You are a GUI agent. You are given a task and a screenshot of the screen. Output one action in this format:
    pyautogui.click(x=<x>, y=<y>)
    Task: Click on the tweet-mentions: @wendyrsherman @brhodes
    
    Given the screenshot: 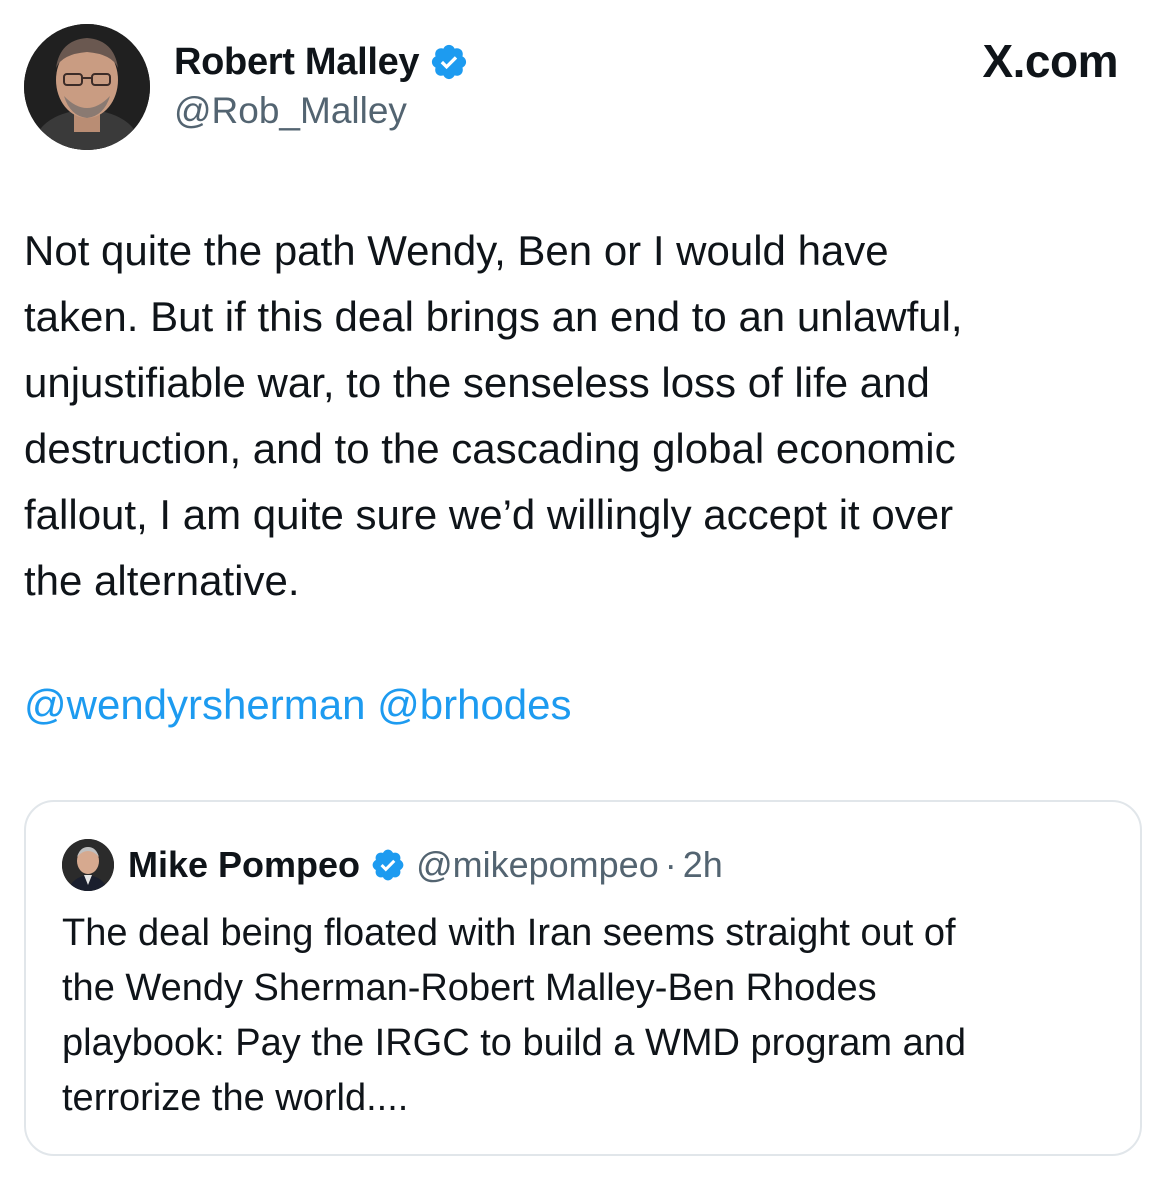 What is the action you would take?
    pyautogui.click(x=298, y=705)
    